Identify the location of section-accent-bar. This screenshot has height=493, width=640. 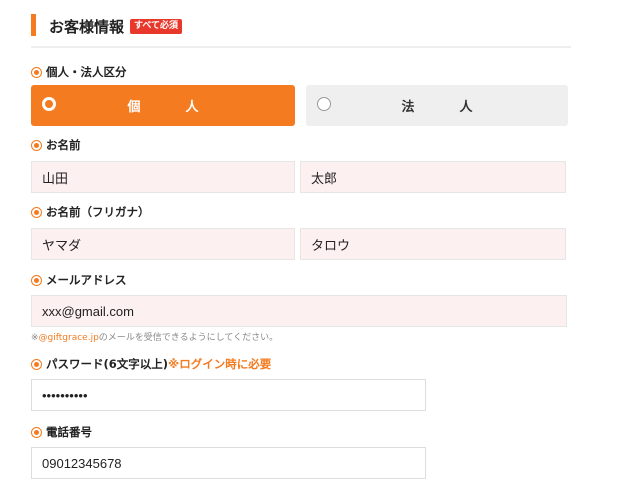
(33, 25).